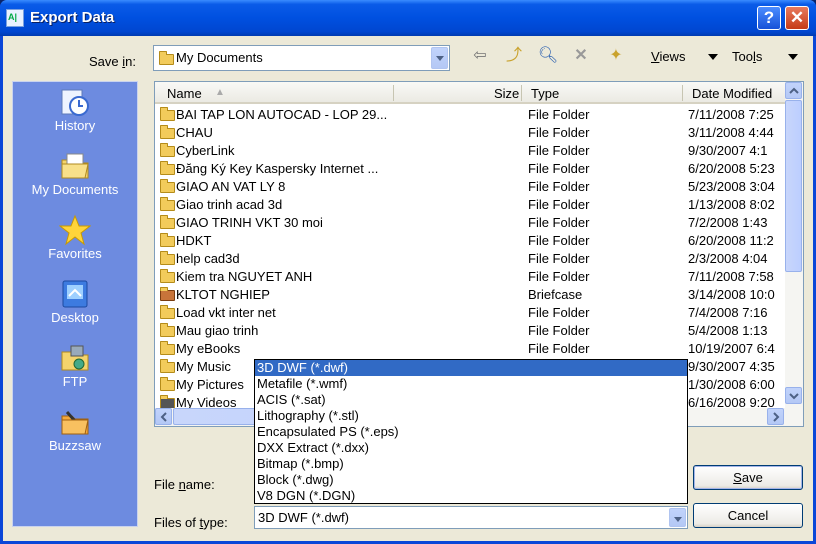 This screenshot has height=544, width=816. What do you see at coordinates (184, 484) in the screenshot?
I see `file-name-label: File name:` at bounding box center [184, 484].